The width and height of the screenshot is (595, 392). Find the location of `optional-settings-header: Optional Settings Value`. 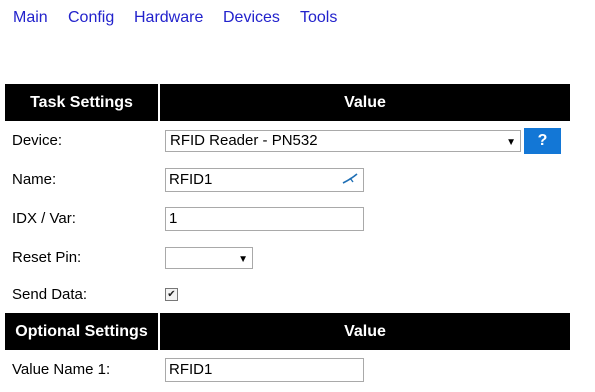

optional-settings-header: Optional Settings Value is located at coordinates (287, 331).